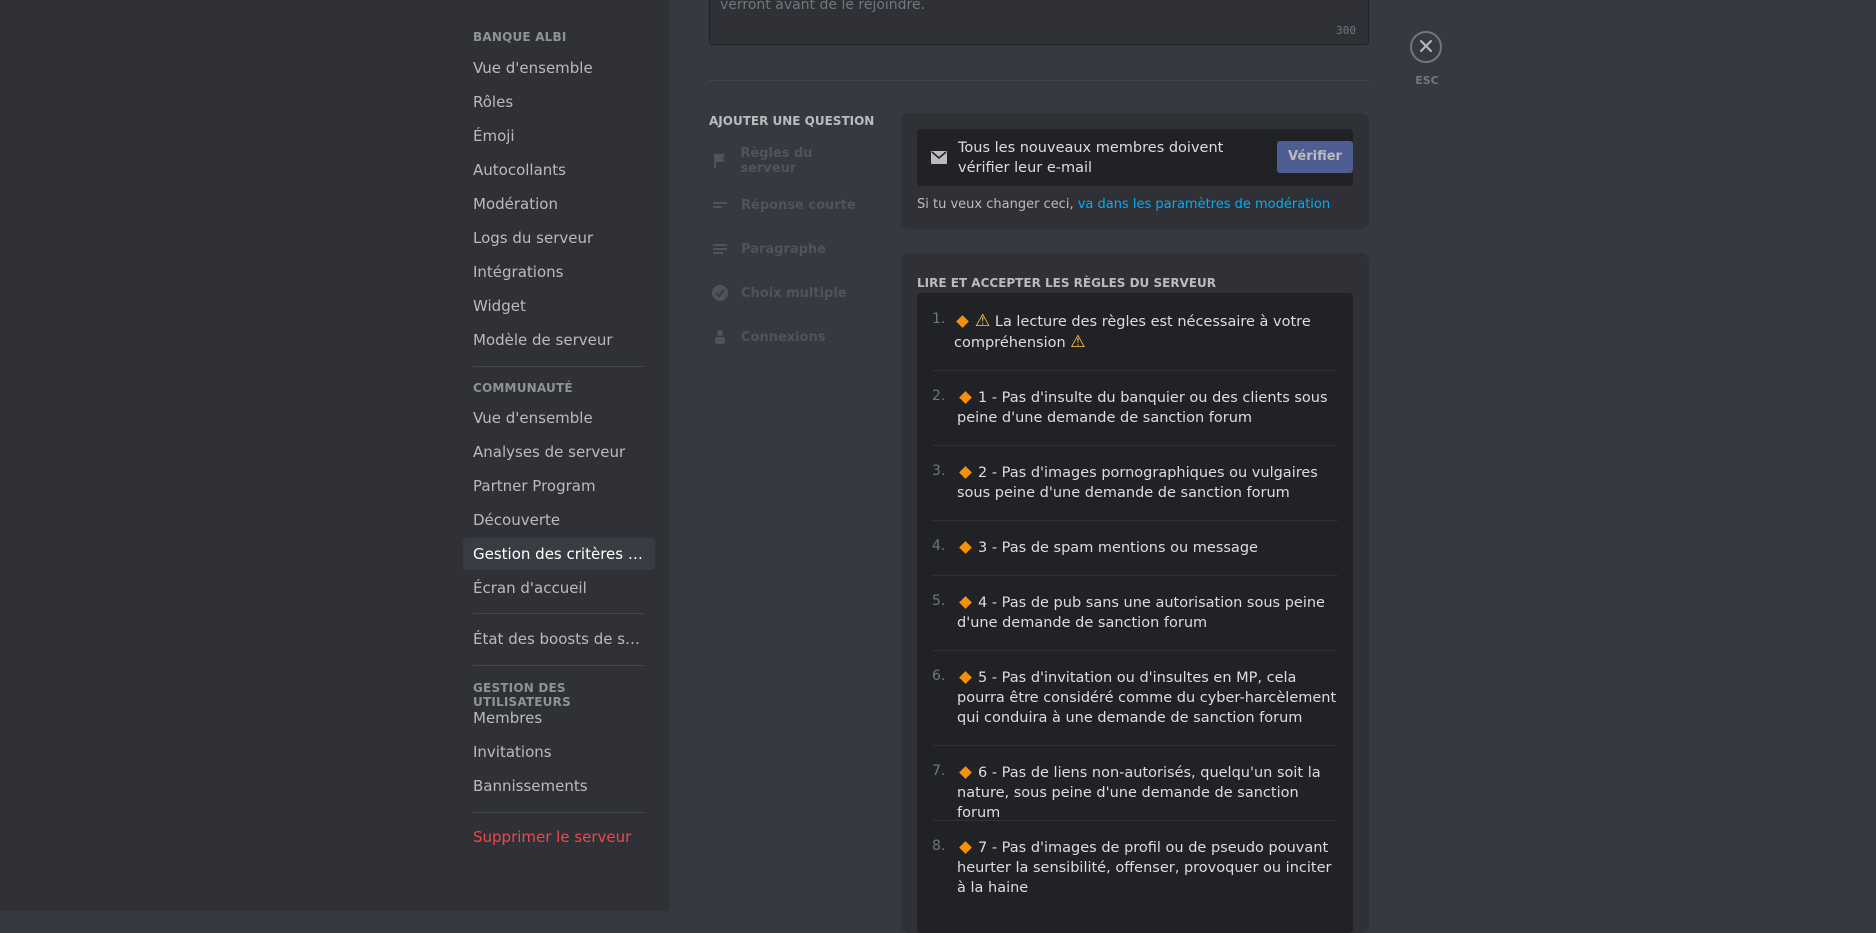 This screenshot has width=1876, height=933. What do you see at coordinates (720, 337) in the screenshot?
I see `connections-icon` at bounding box center [720, 337].